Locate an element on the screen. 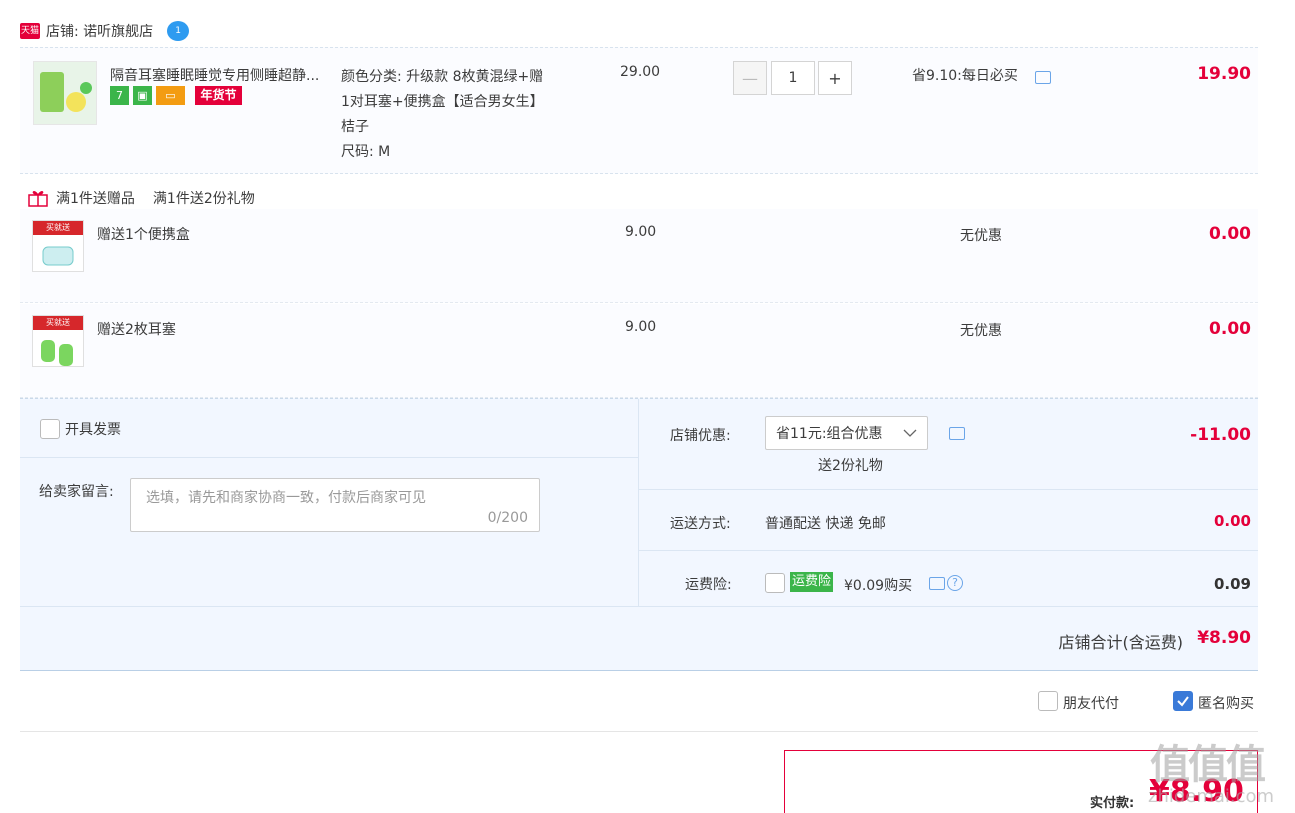 The width and height of the screenshot is (1295, 813). insurance-price: ¥0.09购买 is located at coordinates (878, 586).